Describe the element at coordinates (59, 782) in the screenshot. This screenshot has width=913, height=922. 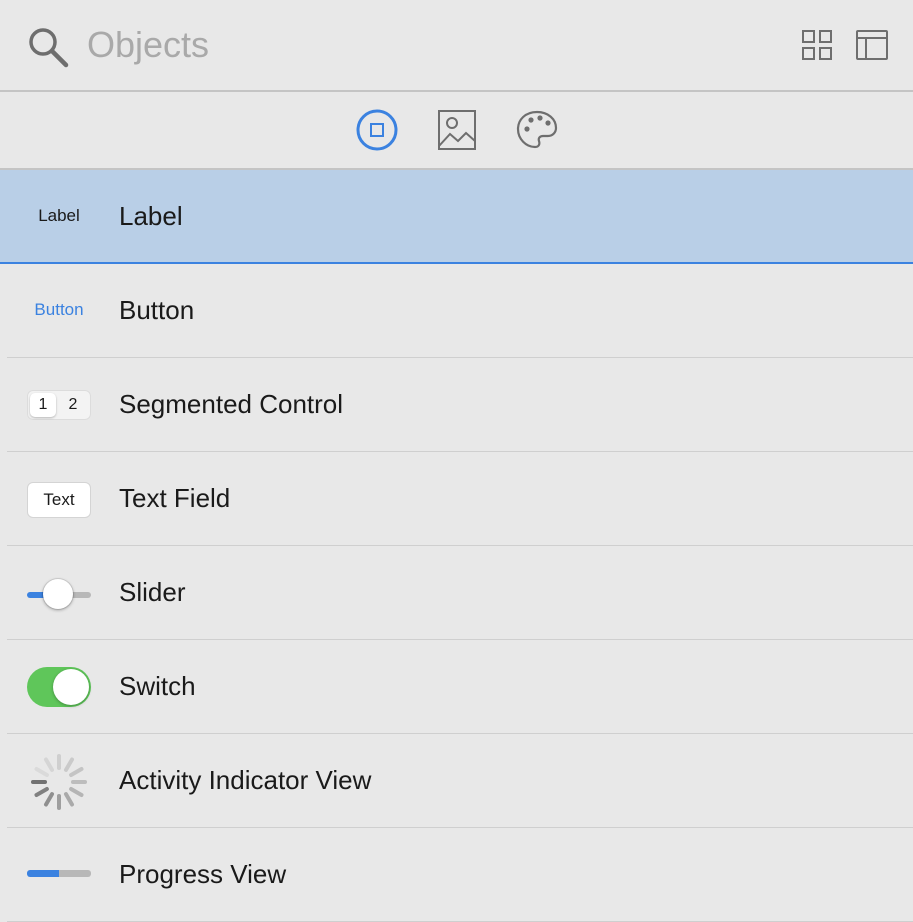
I see `activity-indicator-icon` at that location.